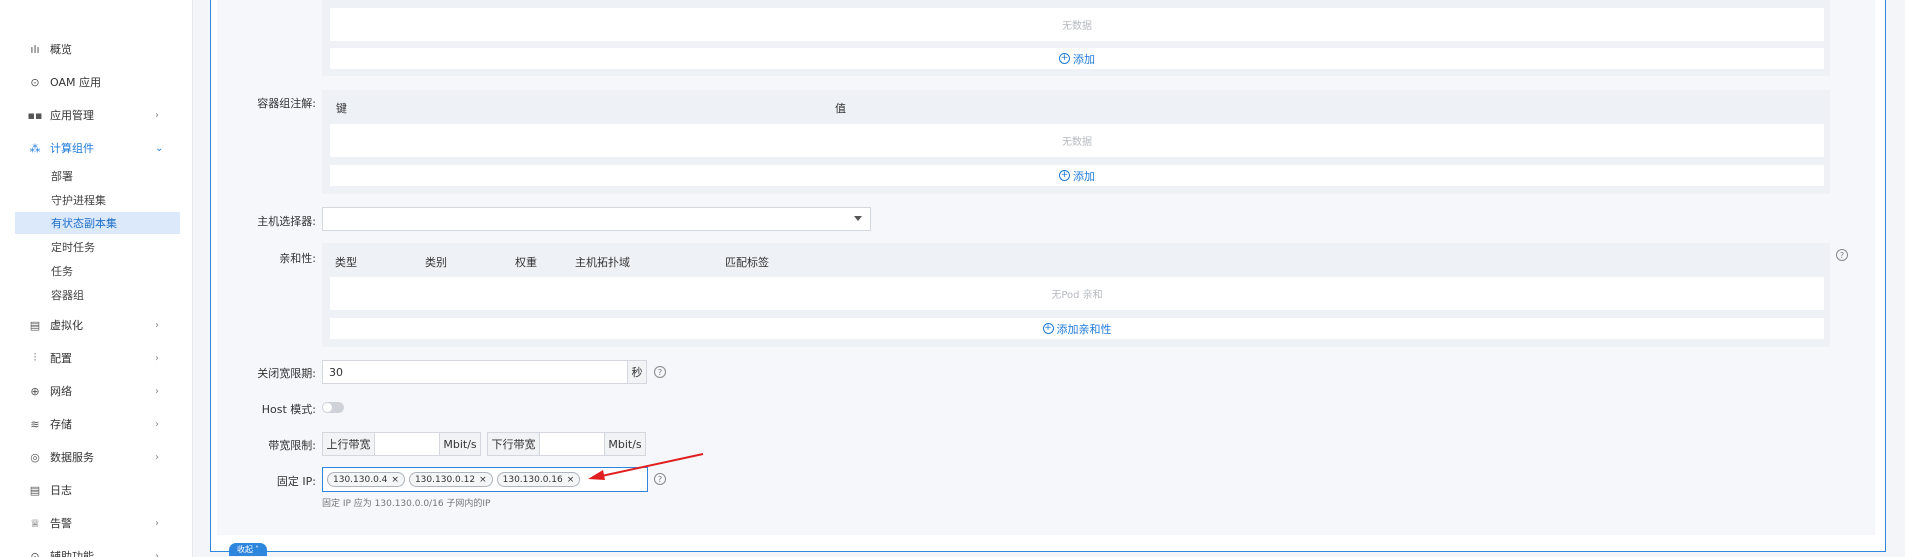  What do you see at coordinates (1084, 329) in the screenshot?
I see `add-label: 添加亲和性` at bounding box center [1084, 329].